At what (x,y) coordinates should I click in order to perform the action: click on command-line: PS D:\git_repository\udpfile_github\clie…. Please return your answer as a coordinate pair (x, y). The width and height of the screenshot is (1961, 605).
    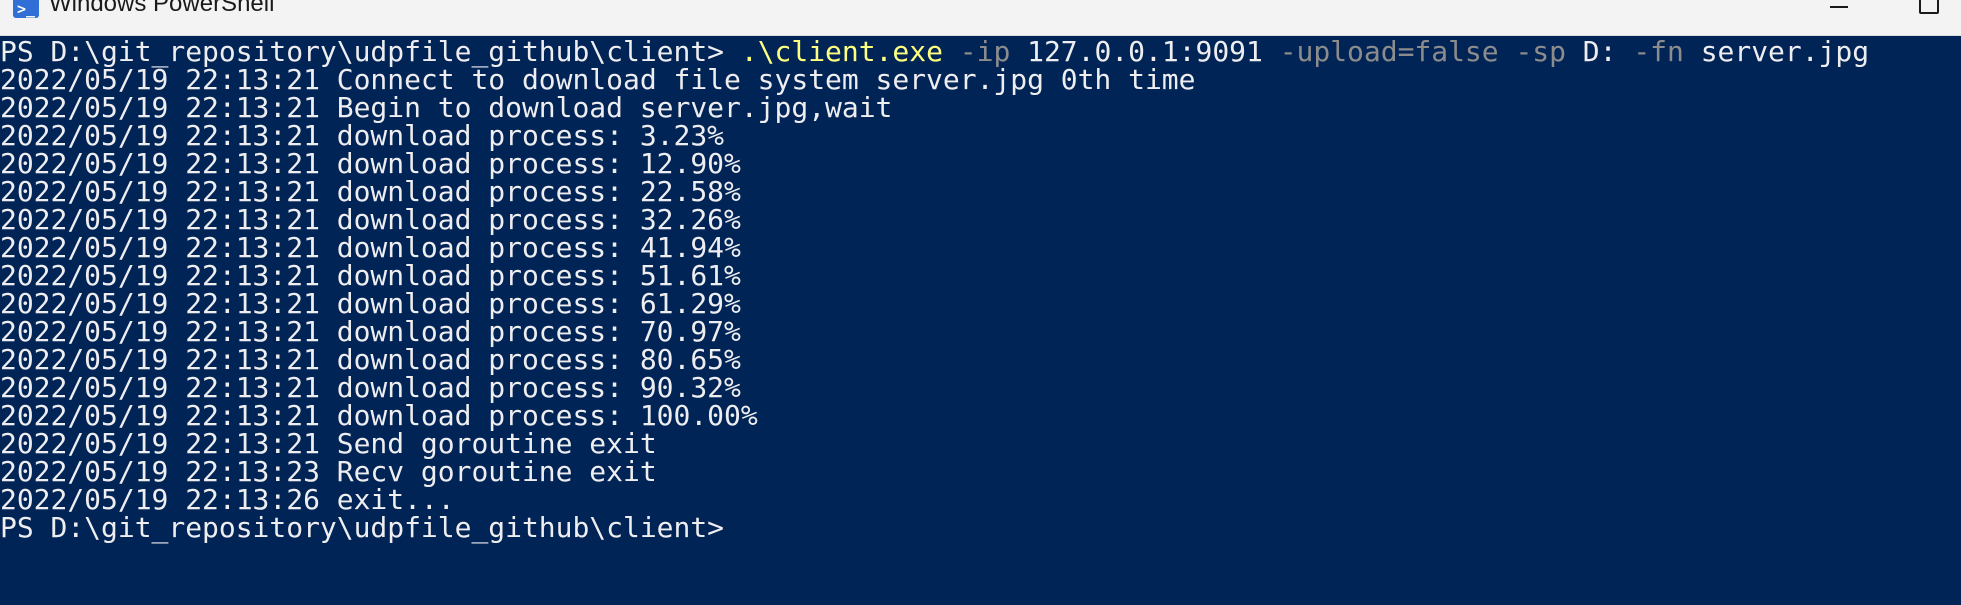
    Looking at the image, I should click on (934, 52).